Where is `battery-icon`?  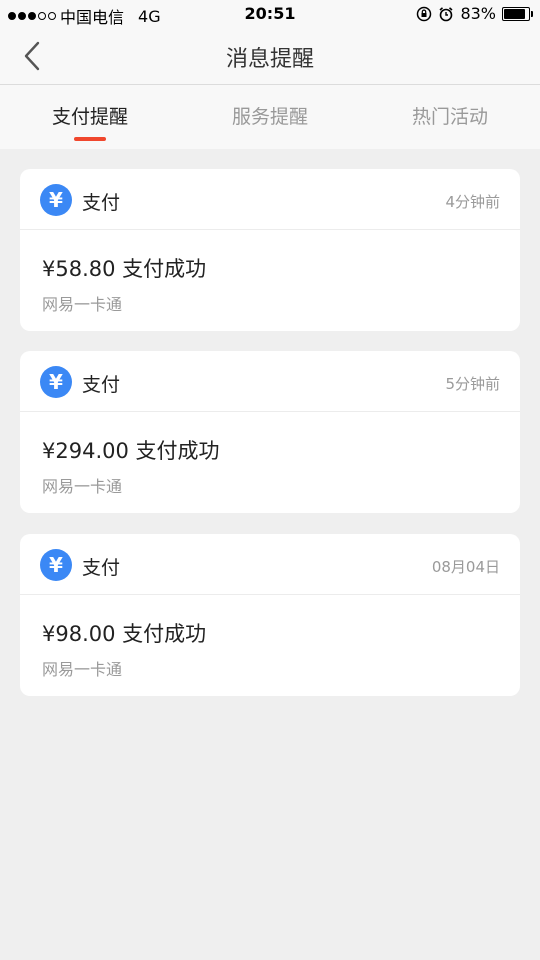
battery-icon is located at coordinates (517, 13).